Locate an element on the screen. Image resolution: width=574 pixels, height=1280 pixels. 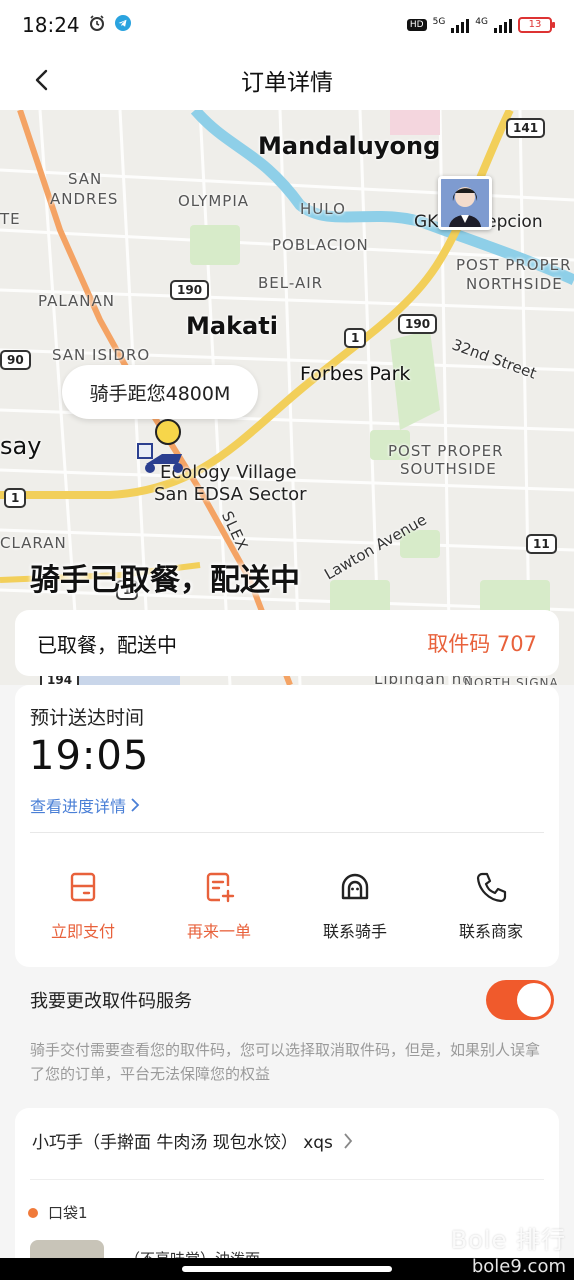
page-title: 订单详情 is located at coordinates (287, 83).